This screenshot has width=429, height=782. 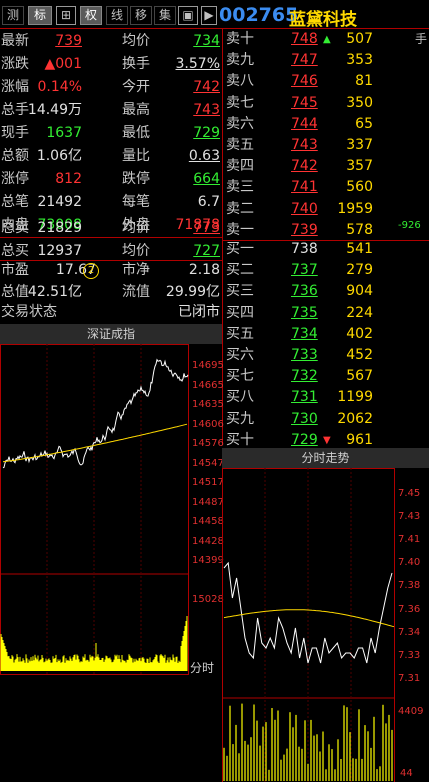 What do you see at coordinates (59, 156) in the screenshot?
I see `quote-value: 1.06亿` at bounding box center [59, 156].